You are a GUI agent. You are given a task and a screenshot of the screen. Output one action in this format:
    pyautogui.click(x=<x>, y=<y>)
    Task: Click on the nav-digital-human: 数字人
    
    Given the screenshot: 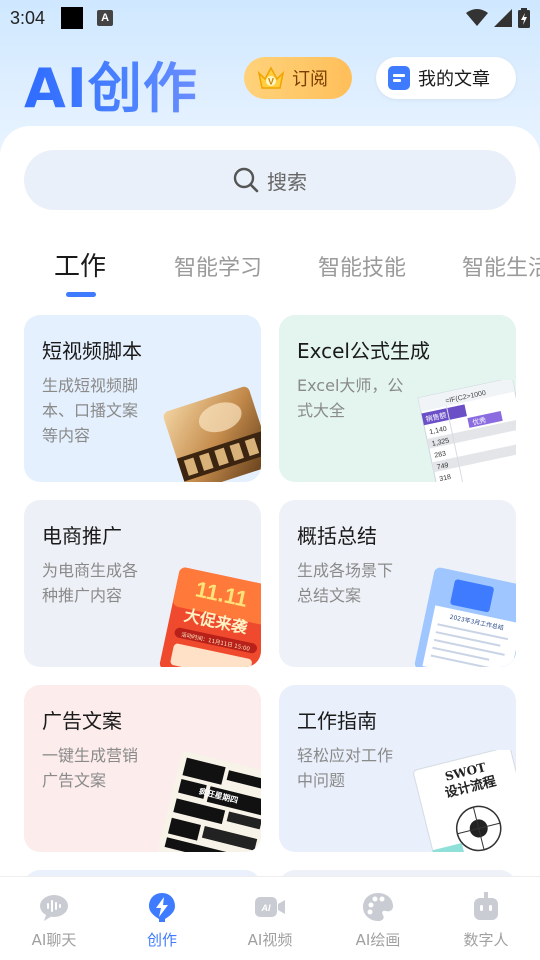 What is the action you would take?
    pyautogui.click(x=486, y=918)
    